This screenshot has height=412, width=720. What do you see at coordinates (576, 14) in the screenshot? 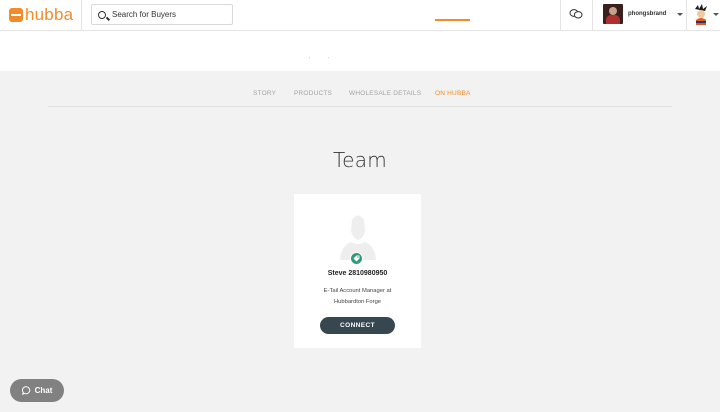
I see `messages-icon` at bounding box center [576, 14].